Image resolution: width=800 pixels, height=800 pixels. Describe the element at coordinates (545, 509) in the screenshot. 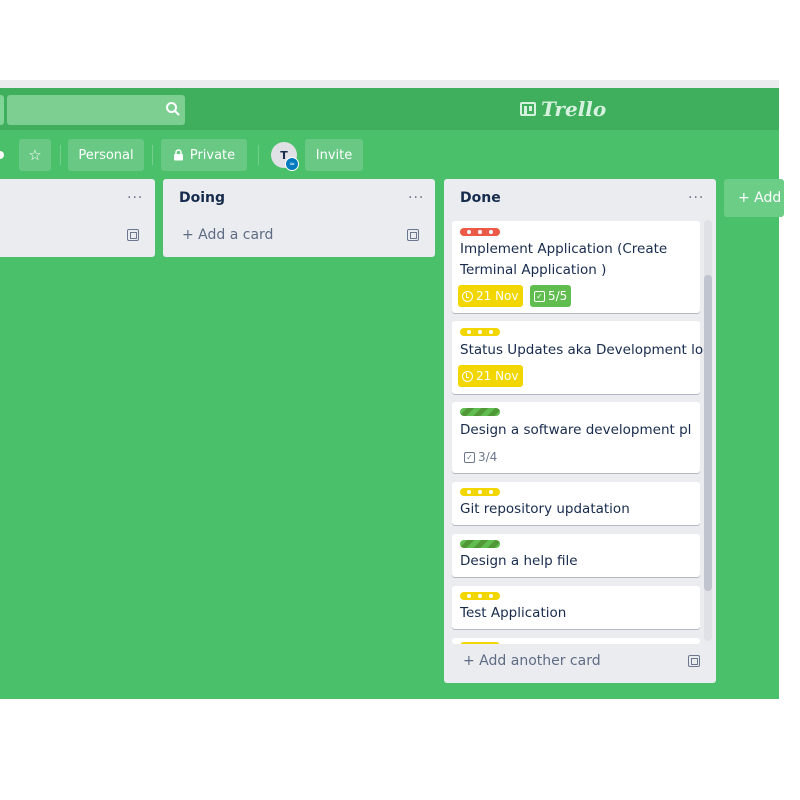

I see `card-title: Git repository updatation` at that location.